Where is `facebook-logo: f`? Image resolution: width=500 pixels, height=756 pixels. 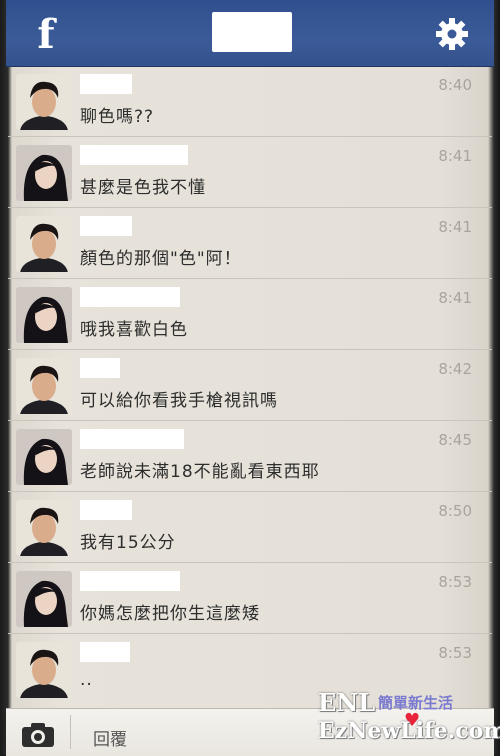
facebook-logo: f is located at coordinates (46, 35).